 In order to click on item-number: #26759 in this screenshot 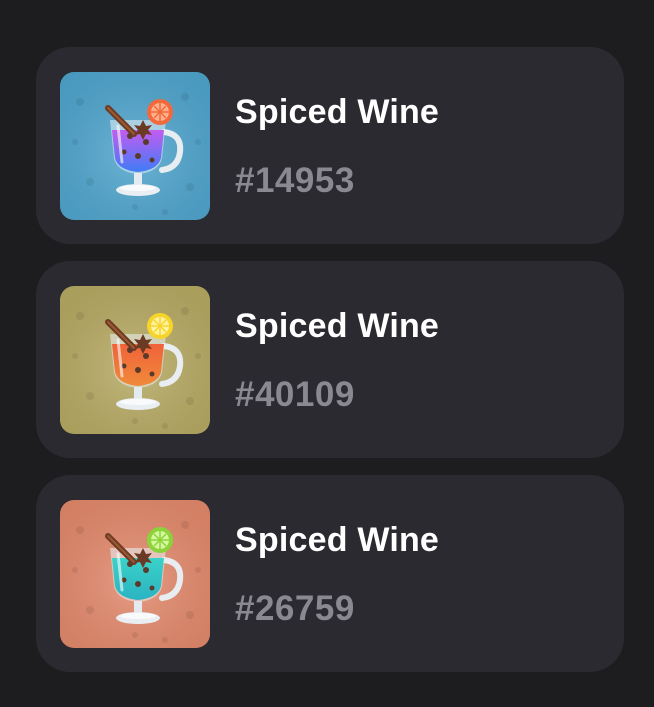, I will do `click(295, 608)`.